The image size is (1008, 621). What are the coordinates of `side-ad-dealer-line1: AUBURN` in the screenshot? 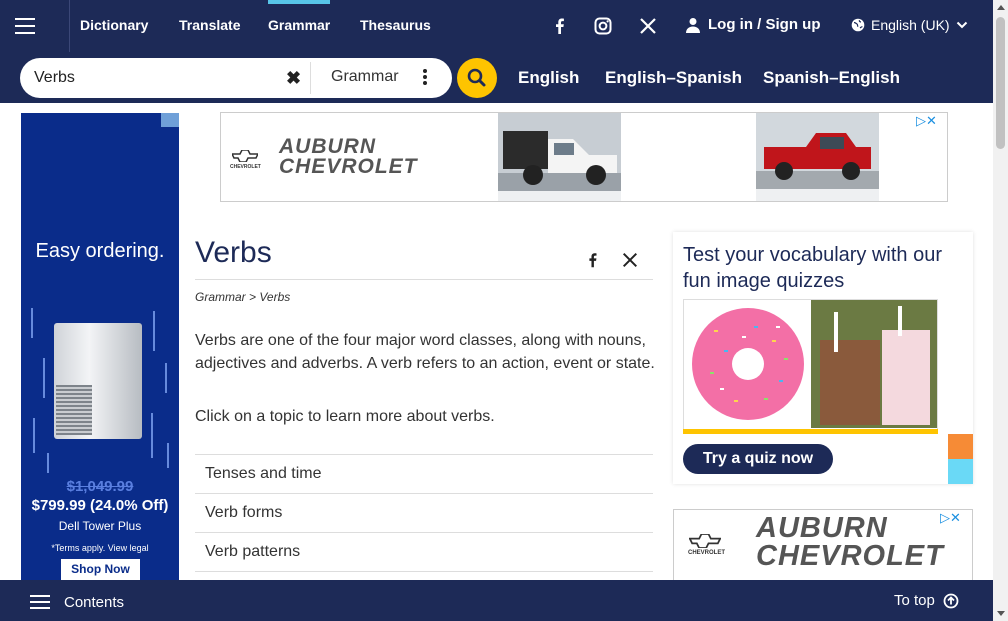 It's located at (822, 528).